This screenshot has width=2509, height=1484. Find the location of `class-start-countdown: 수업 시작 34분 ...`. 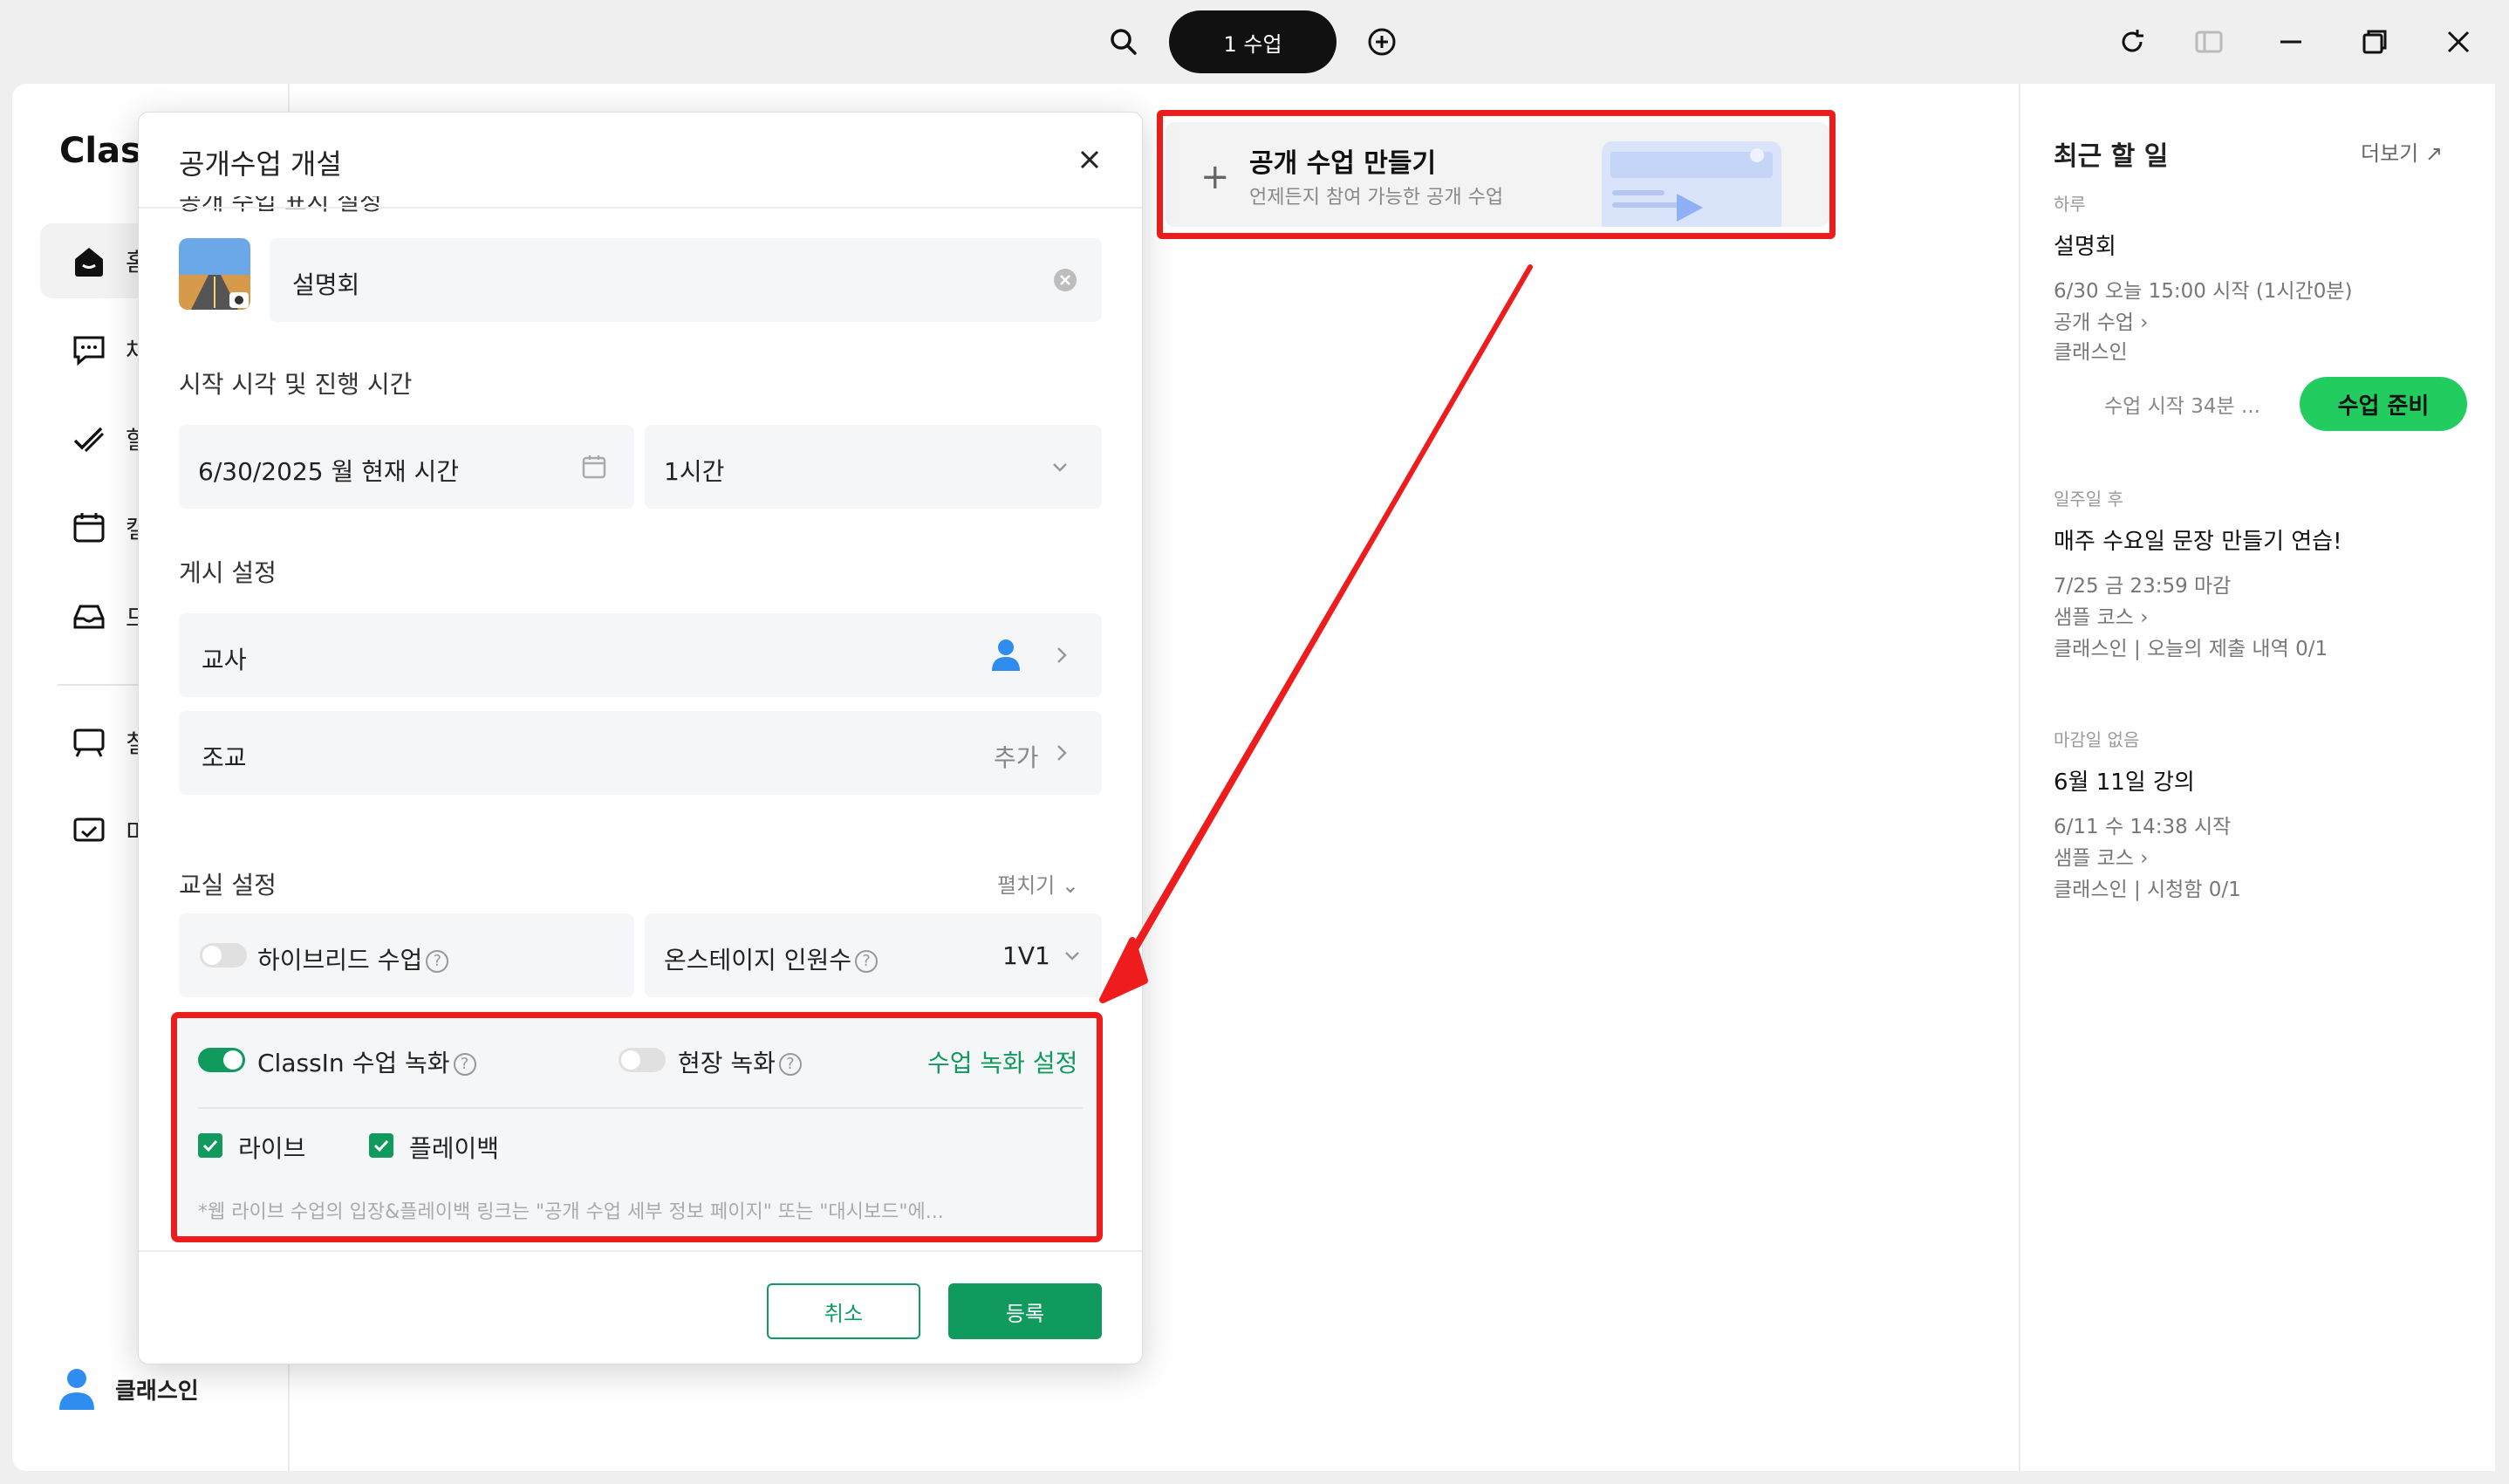

class-start-countdown: 수업 시작 34분 ... is located at coordinates (2182, 406).